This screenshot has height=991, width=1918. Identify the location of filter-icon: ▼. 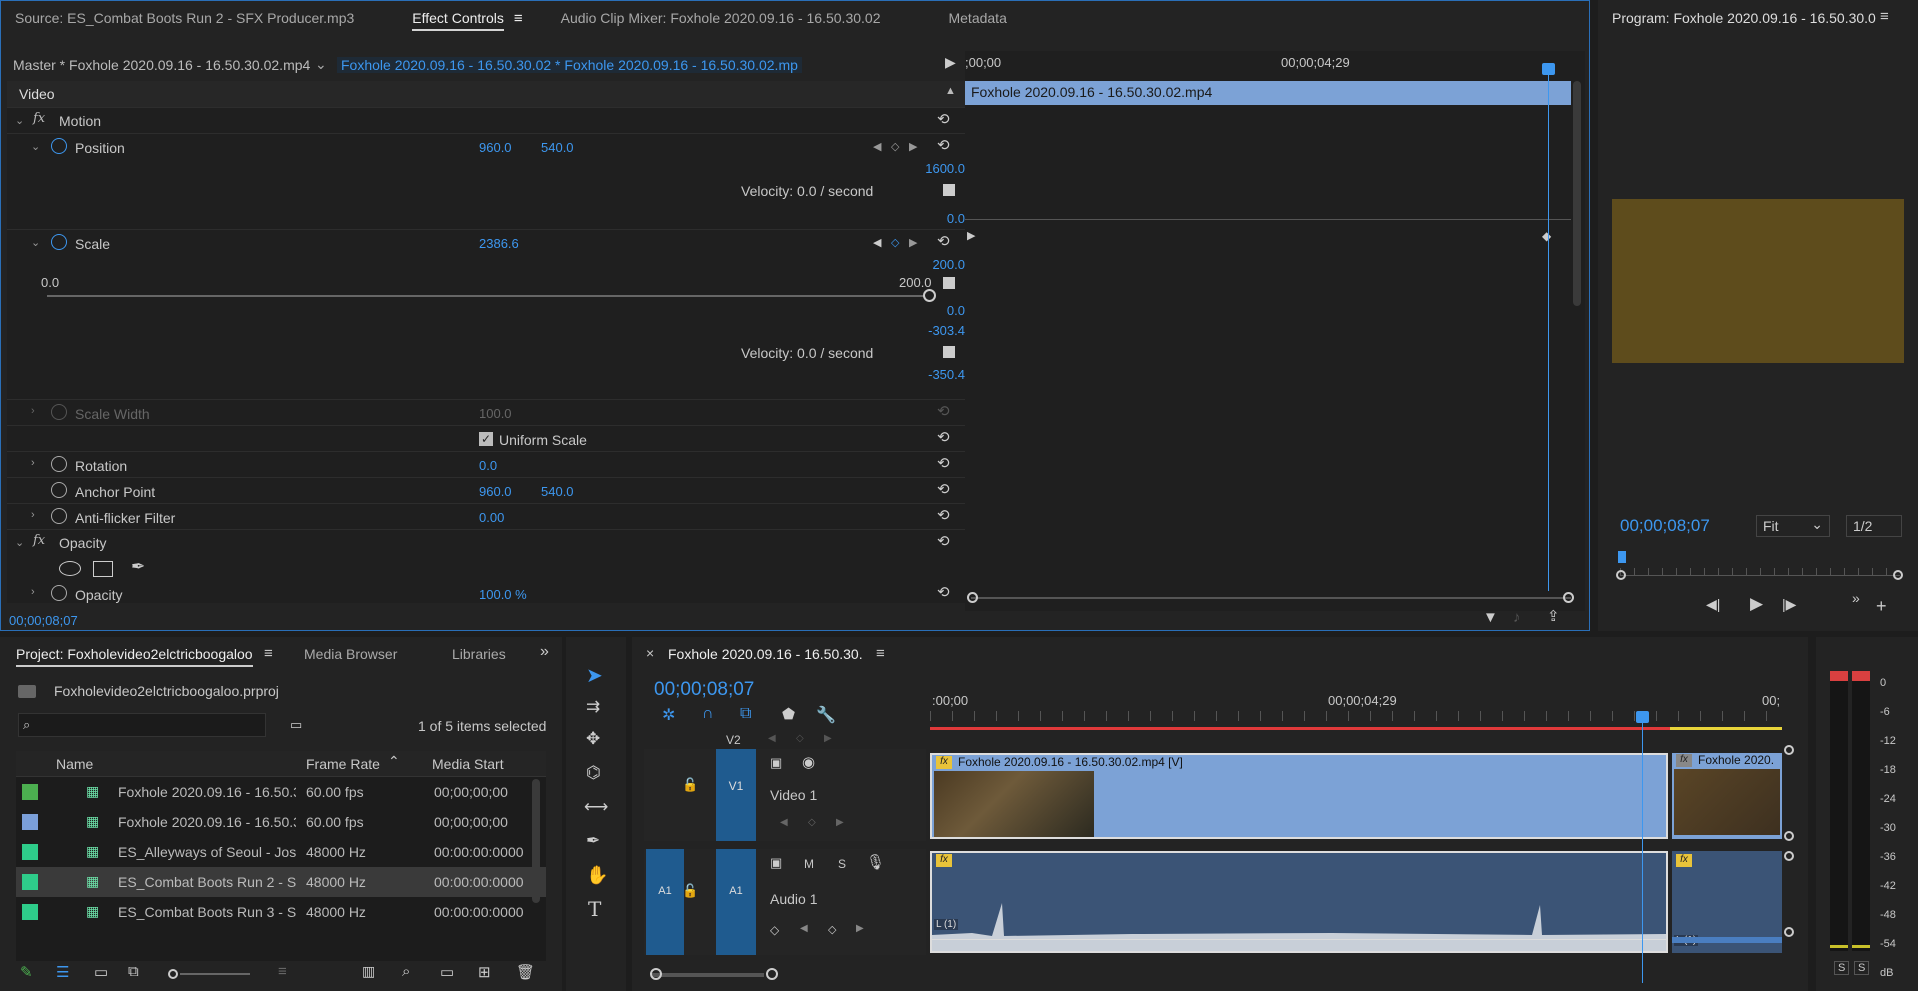
(1490, 617).